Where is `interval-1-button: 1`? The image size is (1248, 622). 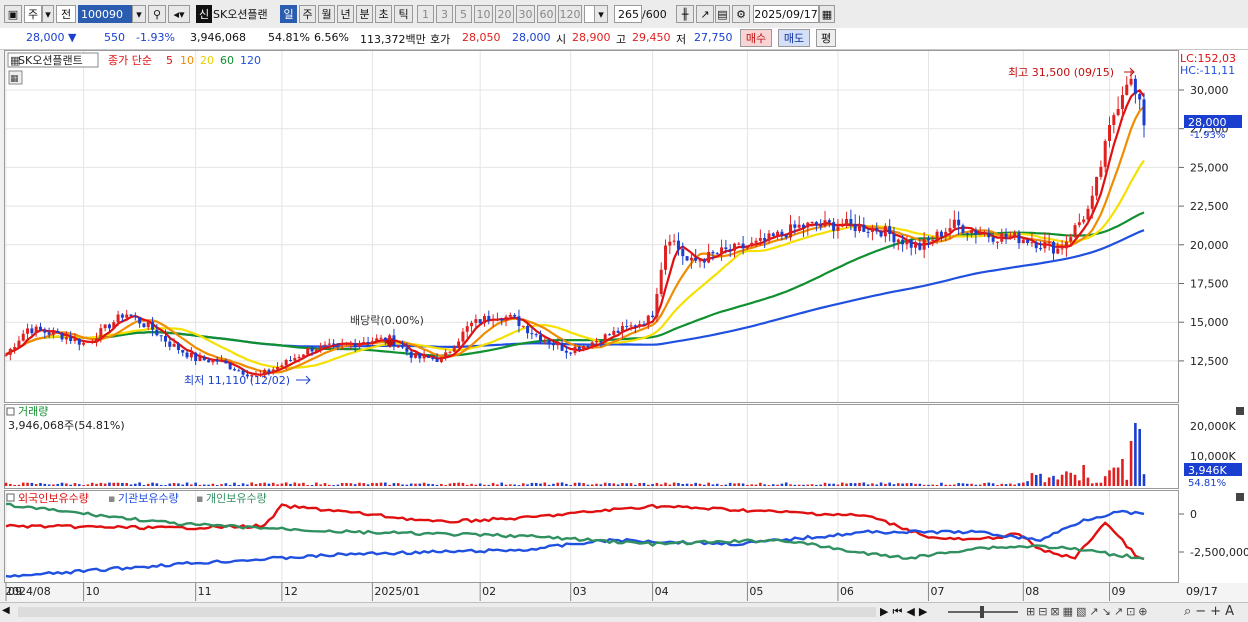 interval-1-button: 1 is located at coordinates (425, 14).